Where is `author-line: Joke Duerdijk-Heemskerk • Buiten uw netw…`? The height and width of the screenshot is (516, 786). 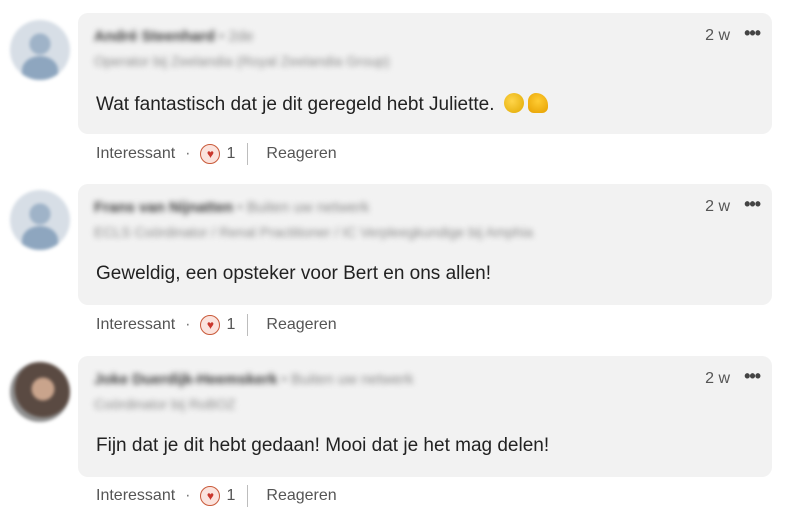
author-line: Joke Duerdijk-Heemskerk • Buiten uw netw… is located at coordinates (254, 379).